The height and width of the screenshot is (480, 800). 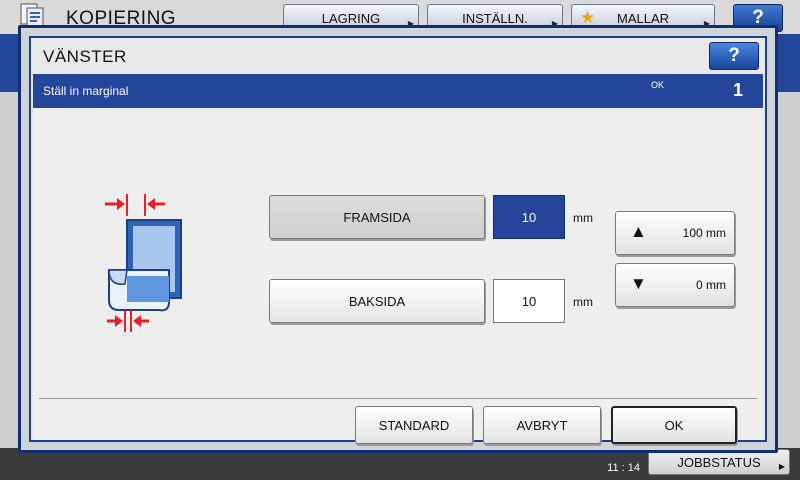 I want to click on dialog-subbar: Ställ in marginal OK 1, so click(x=398, y=91).